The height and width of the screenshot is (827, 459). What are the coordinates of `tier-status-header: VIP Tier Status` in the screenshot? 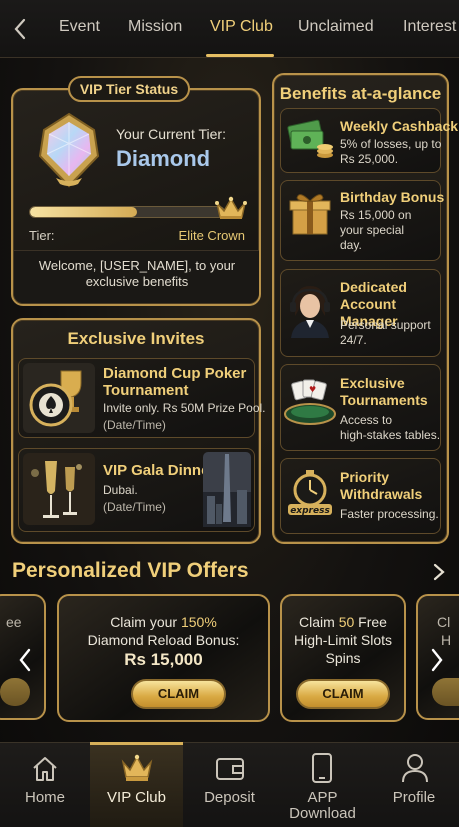 It's located at (129, 89).